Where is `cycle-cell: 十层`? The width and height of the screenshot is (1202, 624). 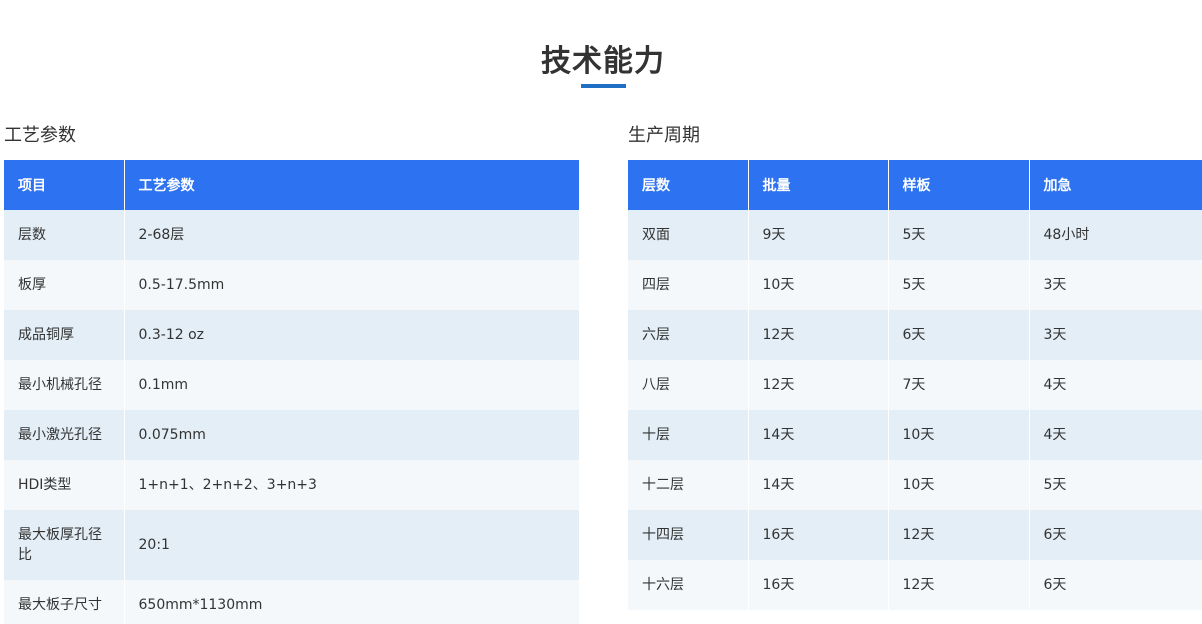
cycle-cell: 十层 is located at coordinates (688, 435).